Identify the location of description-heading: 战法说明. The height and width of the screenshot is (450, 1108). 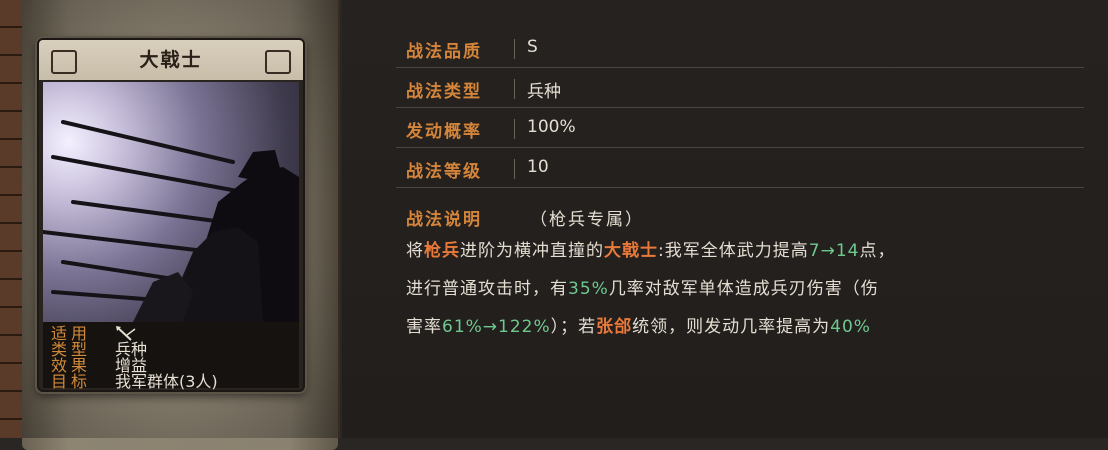
(444, 220).